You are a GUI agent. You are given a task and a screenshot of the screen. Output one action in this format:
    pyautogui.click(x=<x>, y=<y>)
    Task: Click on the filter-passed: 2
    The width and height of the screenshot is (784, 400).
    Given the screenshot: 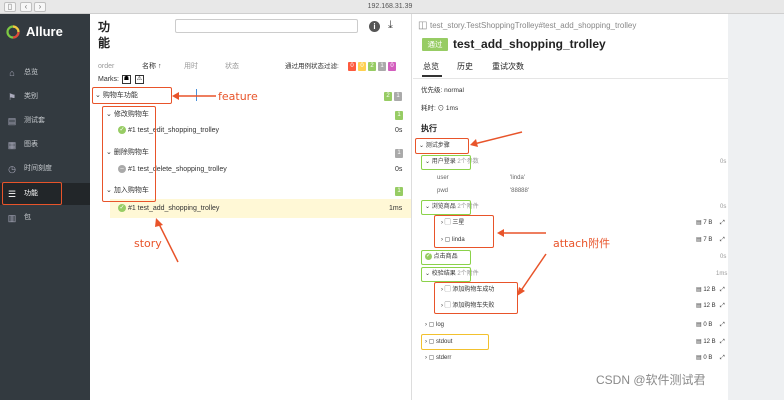 What is the action you would take?
    pyautogui.click(x=372, y=66)
    